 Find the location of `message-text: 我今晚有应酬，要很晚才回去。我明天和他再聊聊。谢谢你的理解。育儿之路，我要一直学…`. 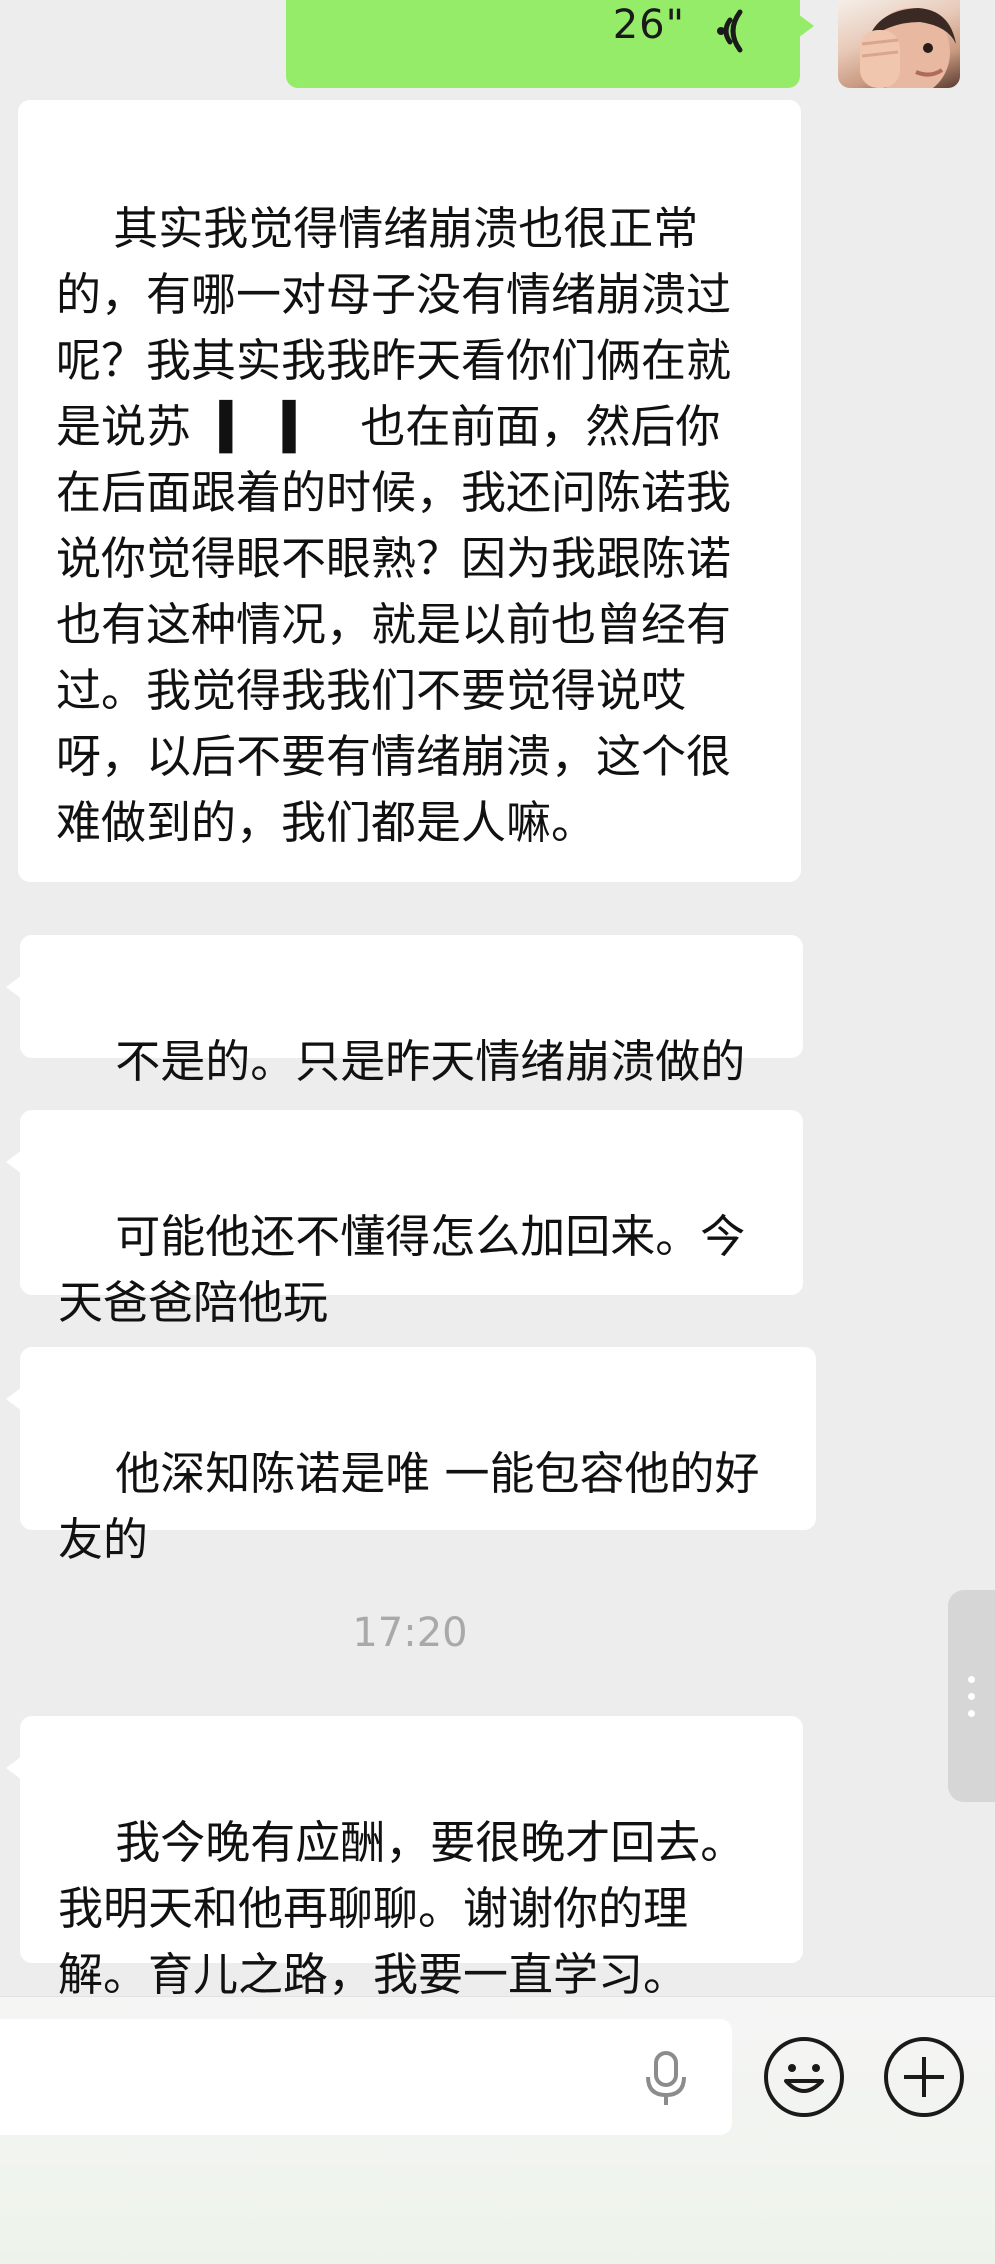

message-text: 我今晚有应酬，要很晚才回去。我明天和他再聊聊。谢谢你的理解。育儿之路，我要一直学… is located at coordinates (402, 1908).